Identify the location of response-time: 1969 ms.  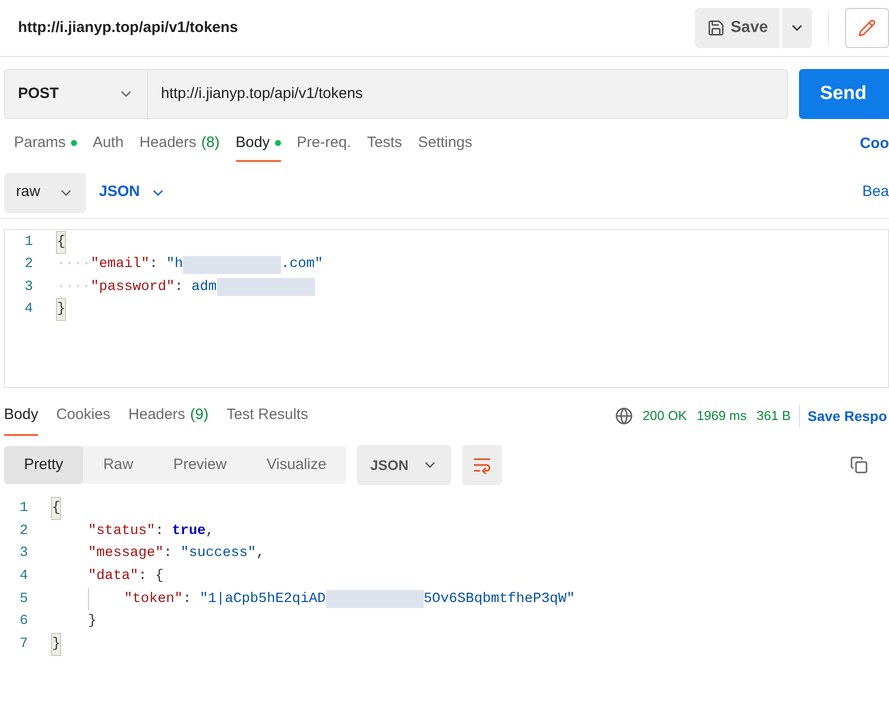
(721, 416).